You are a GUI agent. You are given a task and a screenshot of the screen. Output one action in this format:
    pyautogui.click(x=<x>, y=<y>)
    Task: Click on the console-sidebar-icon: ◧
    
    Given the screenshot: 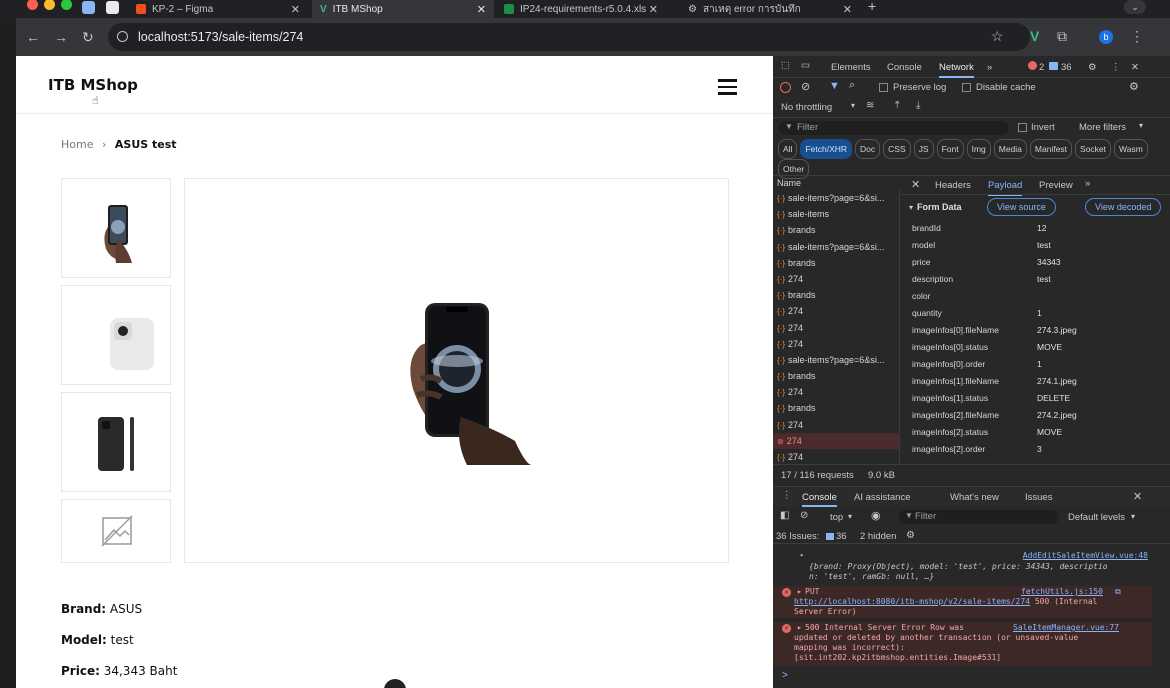 What is the action you would take?
    pyautogui.click(x=784, y=515)
    